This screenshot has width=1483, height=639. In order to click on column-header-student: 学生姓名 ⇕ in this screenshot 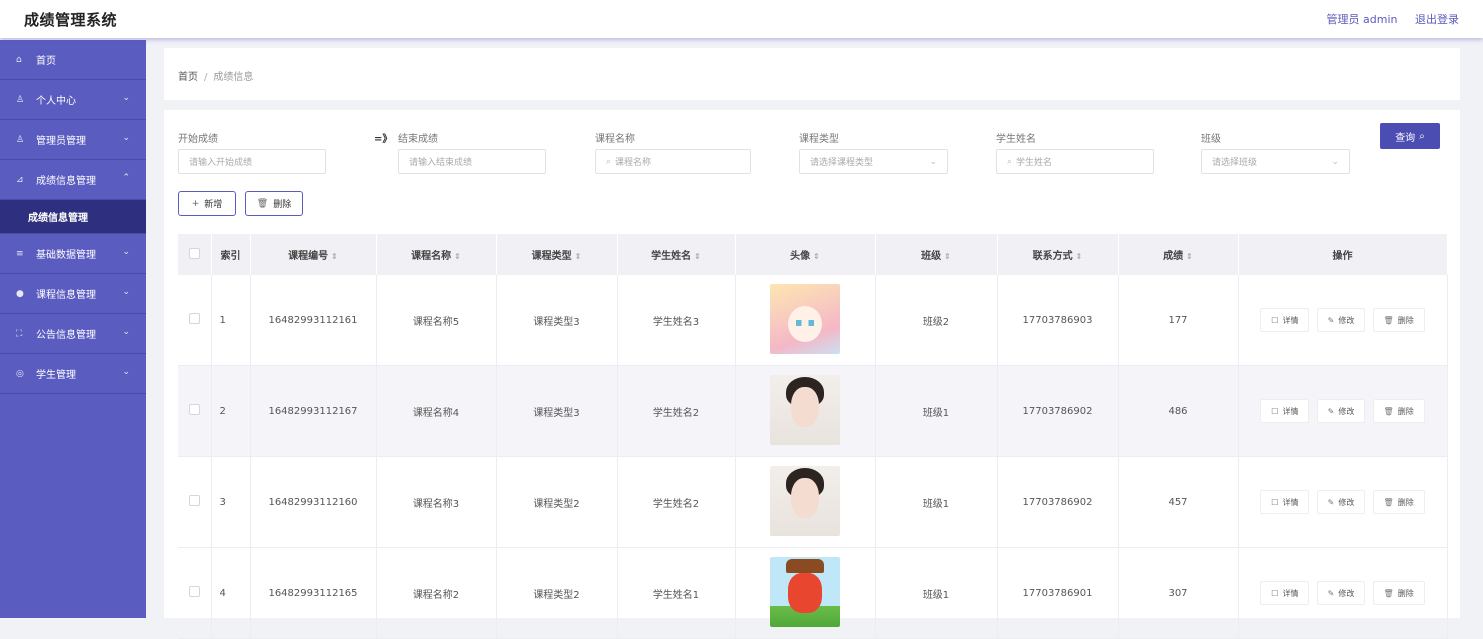, I will do `click(676, 254)`.